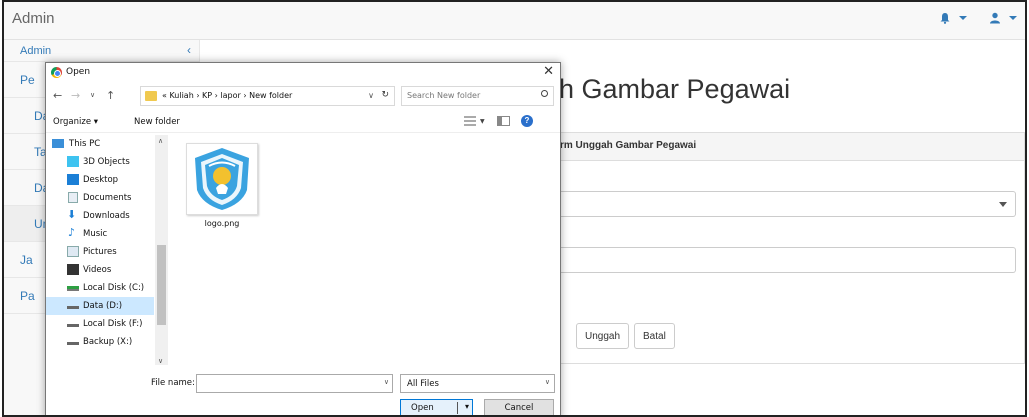 The width and height of the screenshot is (1029, 417). I want to click on file-thumbnail, so click(222, 179).